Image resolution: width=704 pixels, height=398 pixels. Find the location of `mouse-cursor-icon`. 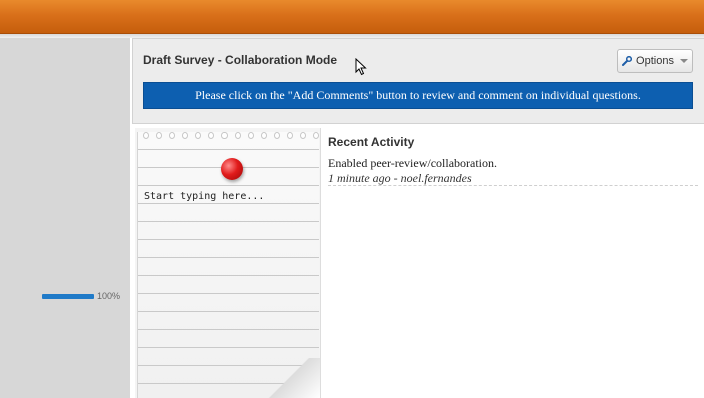

mouse-cursor-icon is located at coordinates (361, 67).